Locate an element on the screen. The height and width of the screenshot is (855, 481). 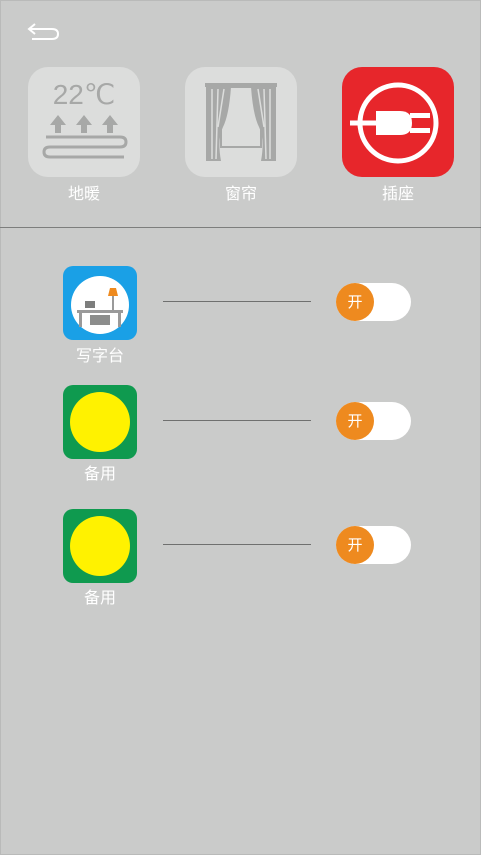
category-label: 地暖 is located at coordinates (83, 193).